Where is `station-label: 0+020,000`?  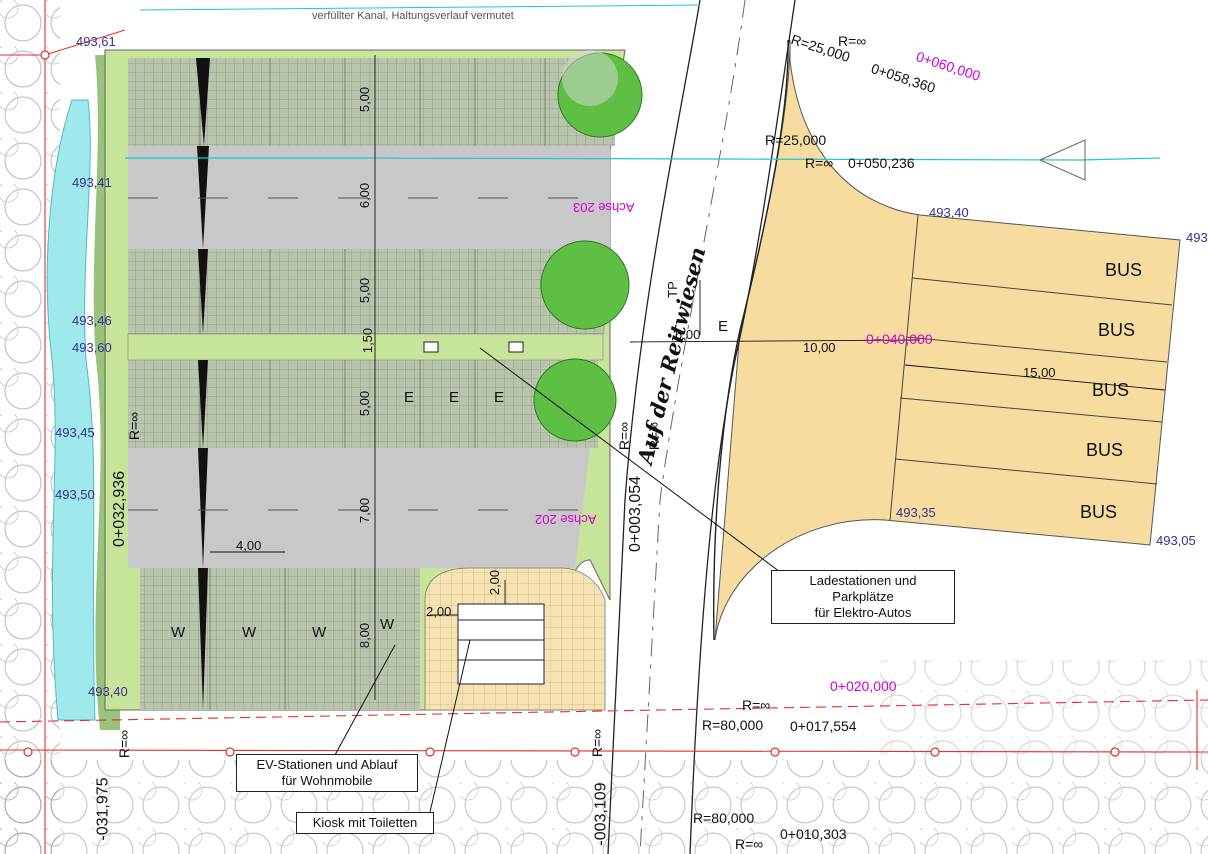
station-label: 0+020,000 is located at coordinates (863, 686).